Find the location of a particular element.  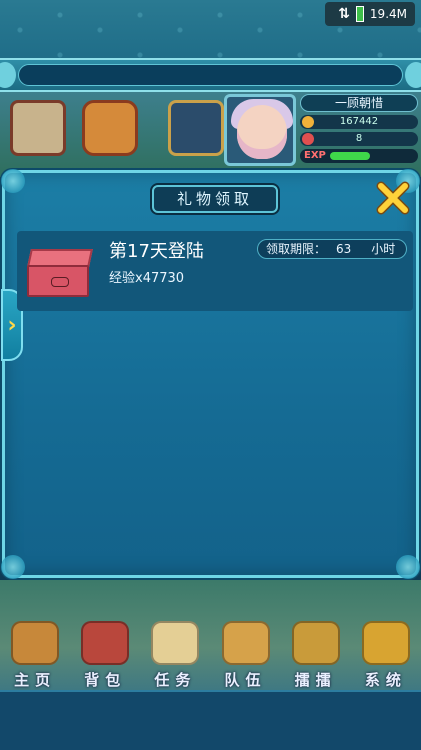

nav-label: 任务 is located at coordinates (175, 680).